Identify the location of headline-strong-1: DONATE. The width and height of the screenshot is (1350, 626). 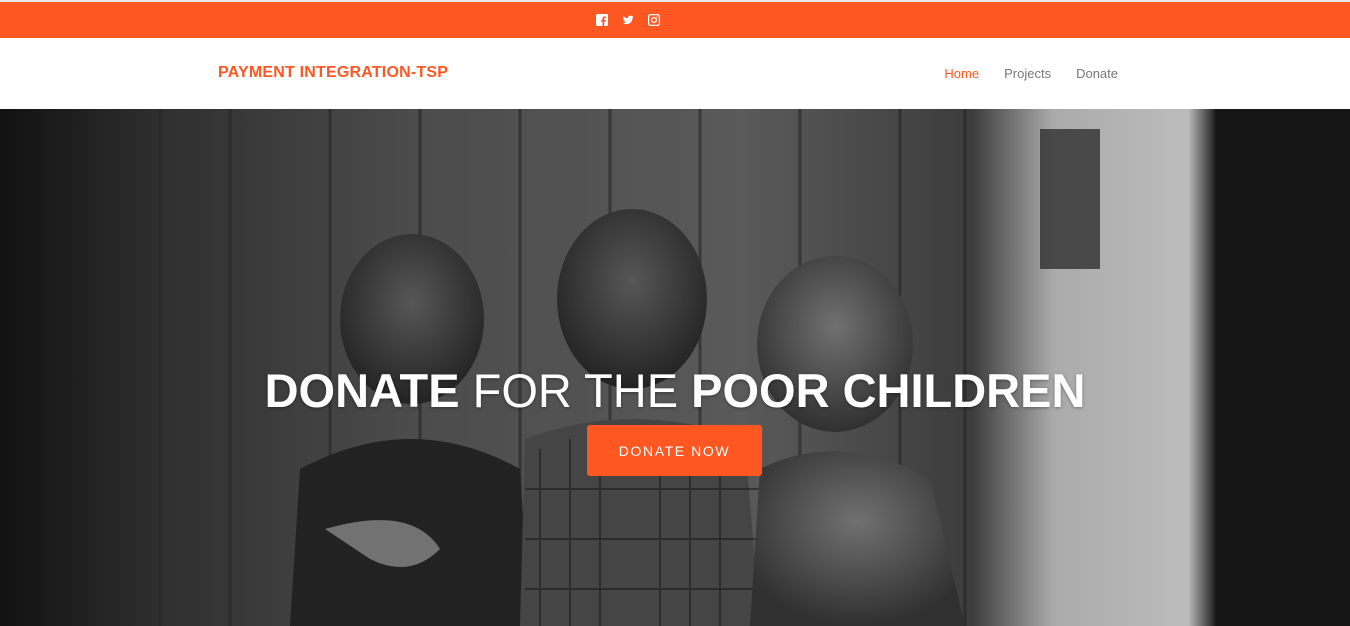
(362, 390).